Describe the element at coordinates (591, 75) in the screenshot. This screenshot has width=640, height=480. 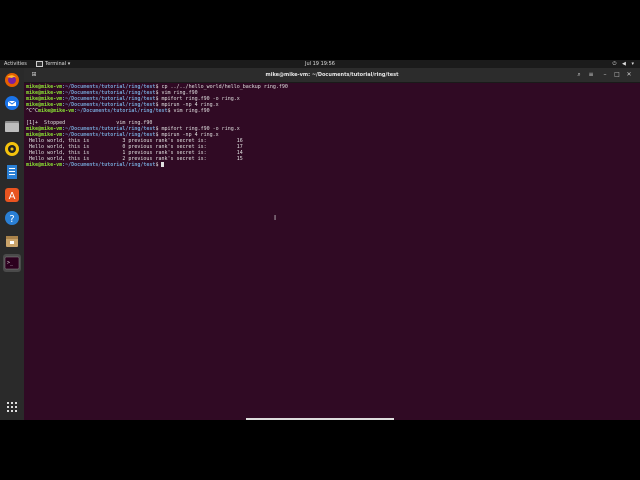
I see `menu-icon: ≡` at that location.